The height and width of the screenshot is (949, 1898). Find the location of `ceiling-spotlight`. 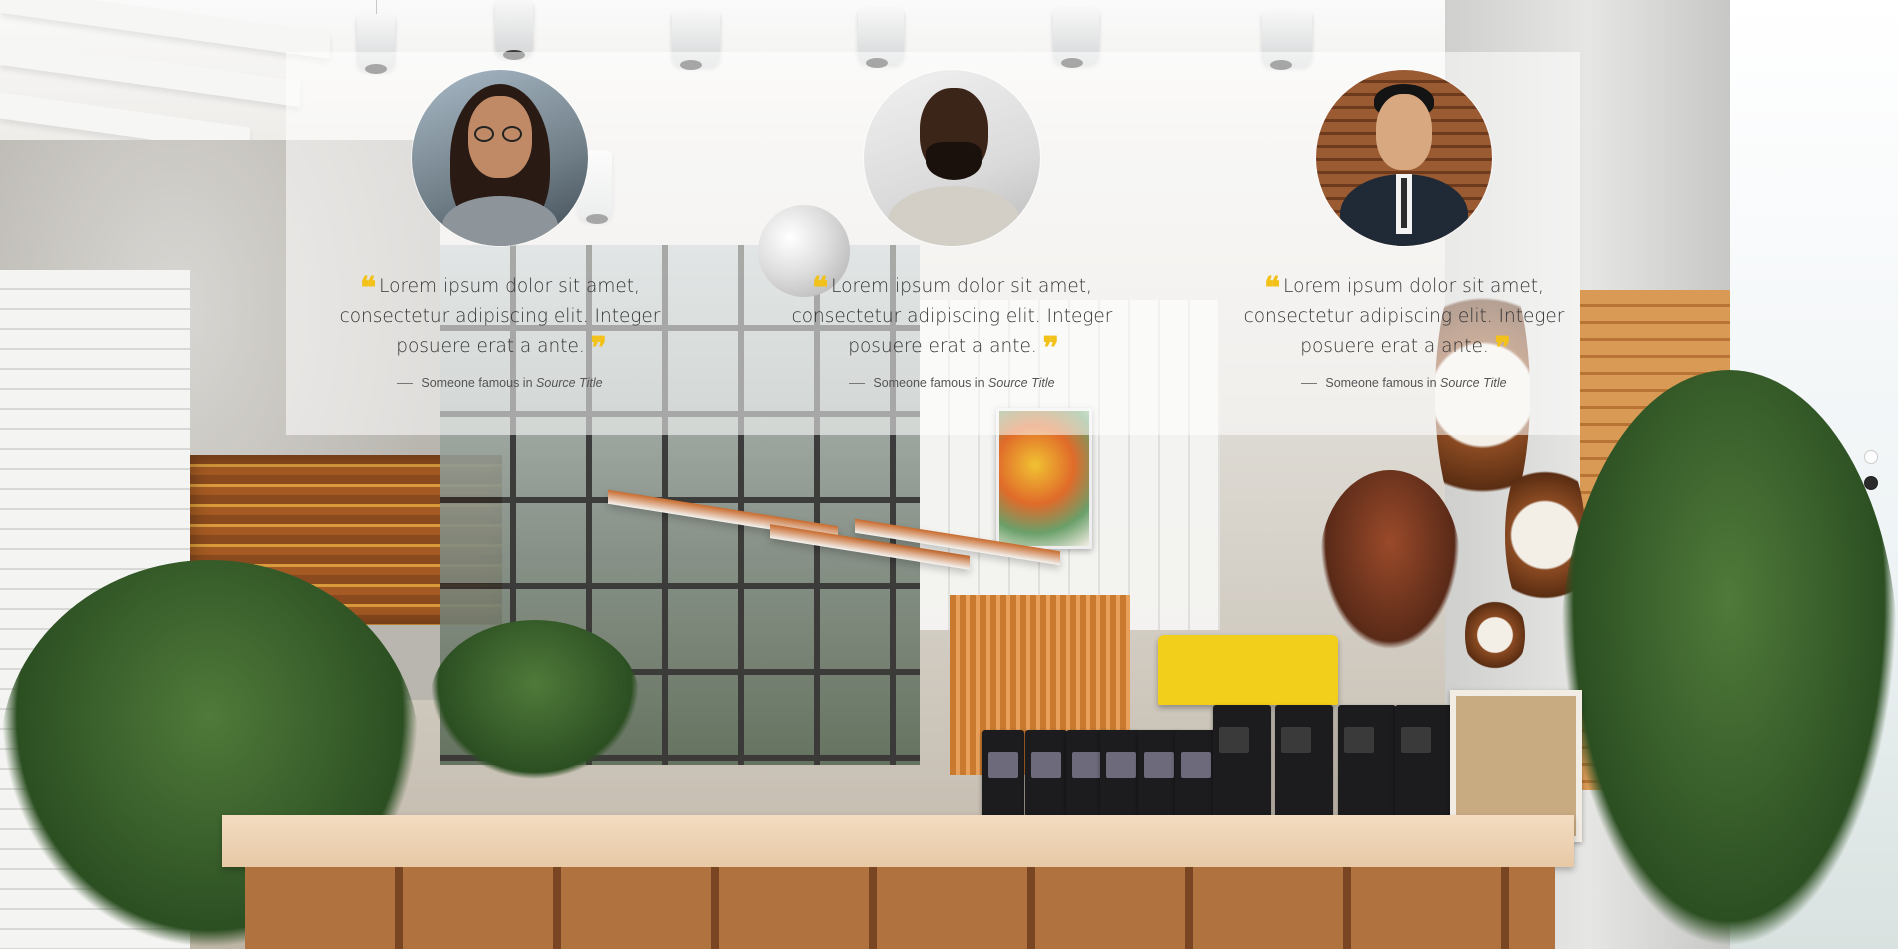

ceiling-spotlight is located at coordinates (514, 30).